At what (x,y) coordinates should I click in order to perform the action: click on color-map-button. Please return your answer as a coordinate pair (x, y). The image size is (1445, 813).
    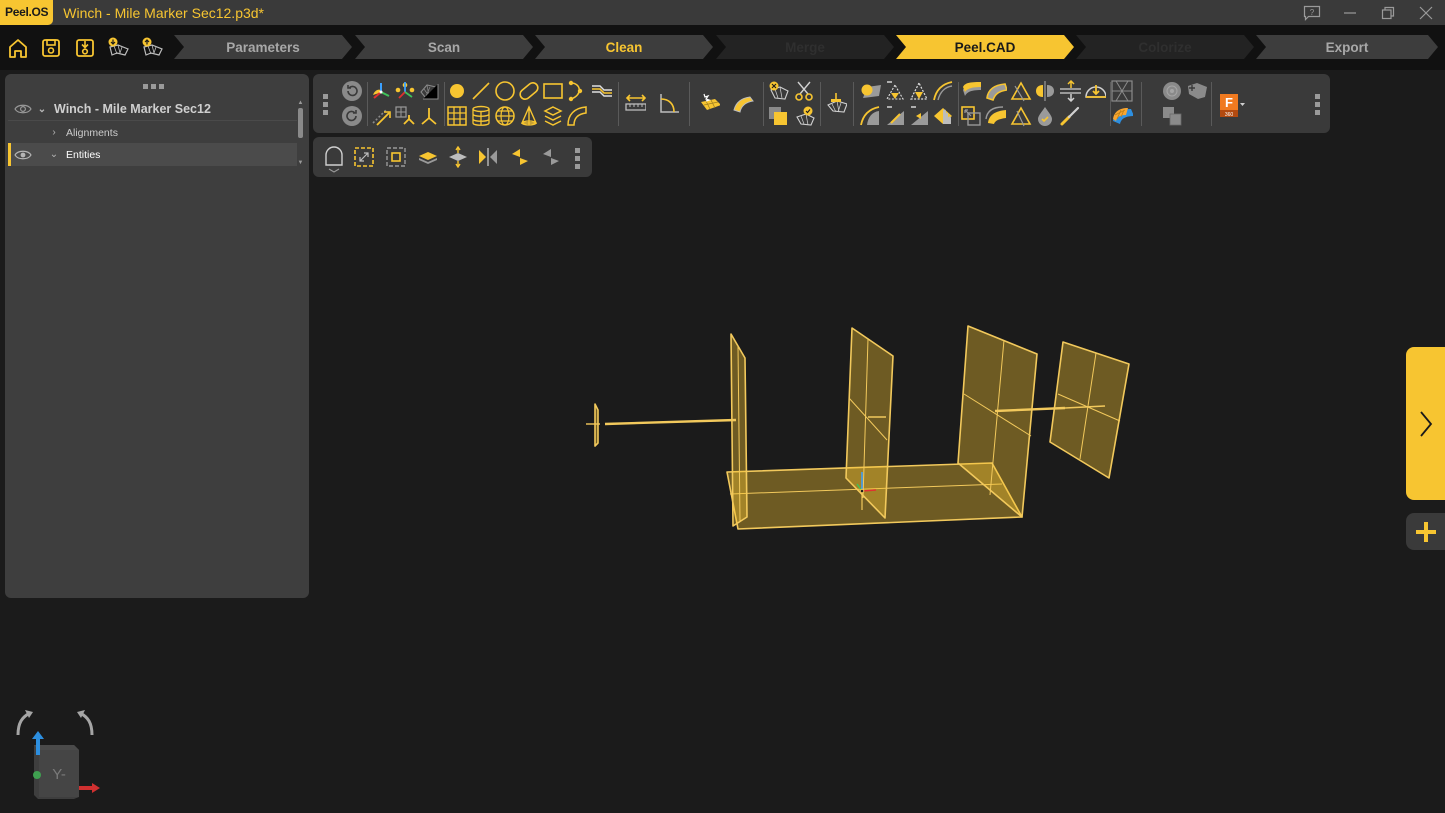
    Looking at the image, I should click on (1122, 116).